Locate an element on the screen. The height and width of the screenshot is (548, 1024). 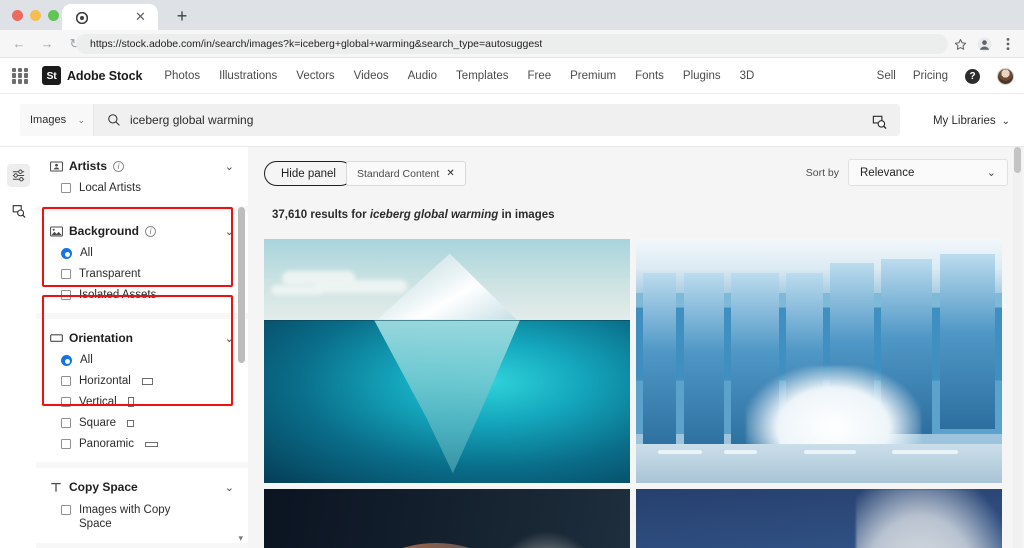
filter-option-isolated-assets: Isolated Assets is located at coordinates (142, 295).